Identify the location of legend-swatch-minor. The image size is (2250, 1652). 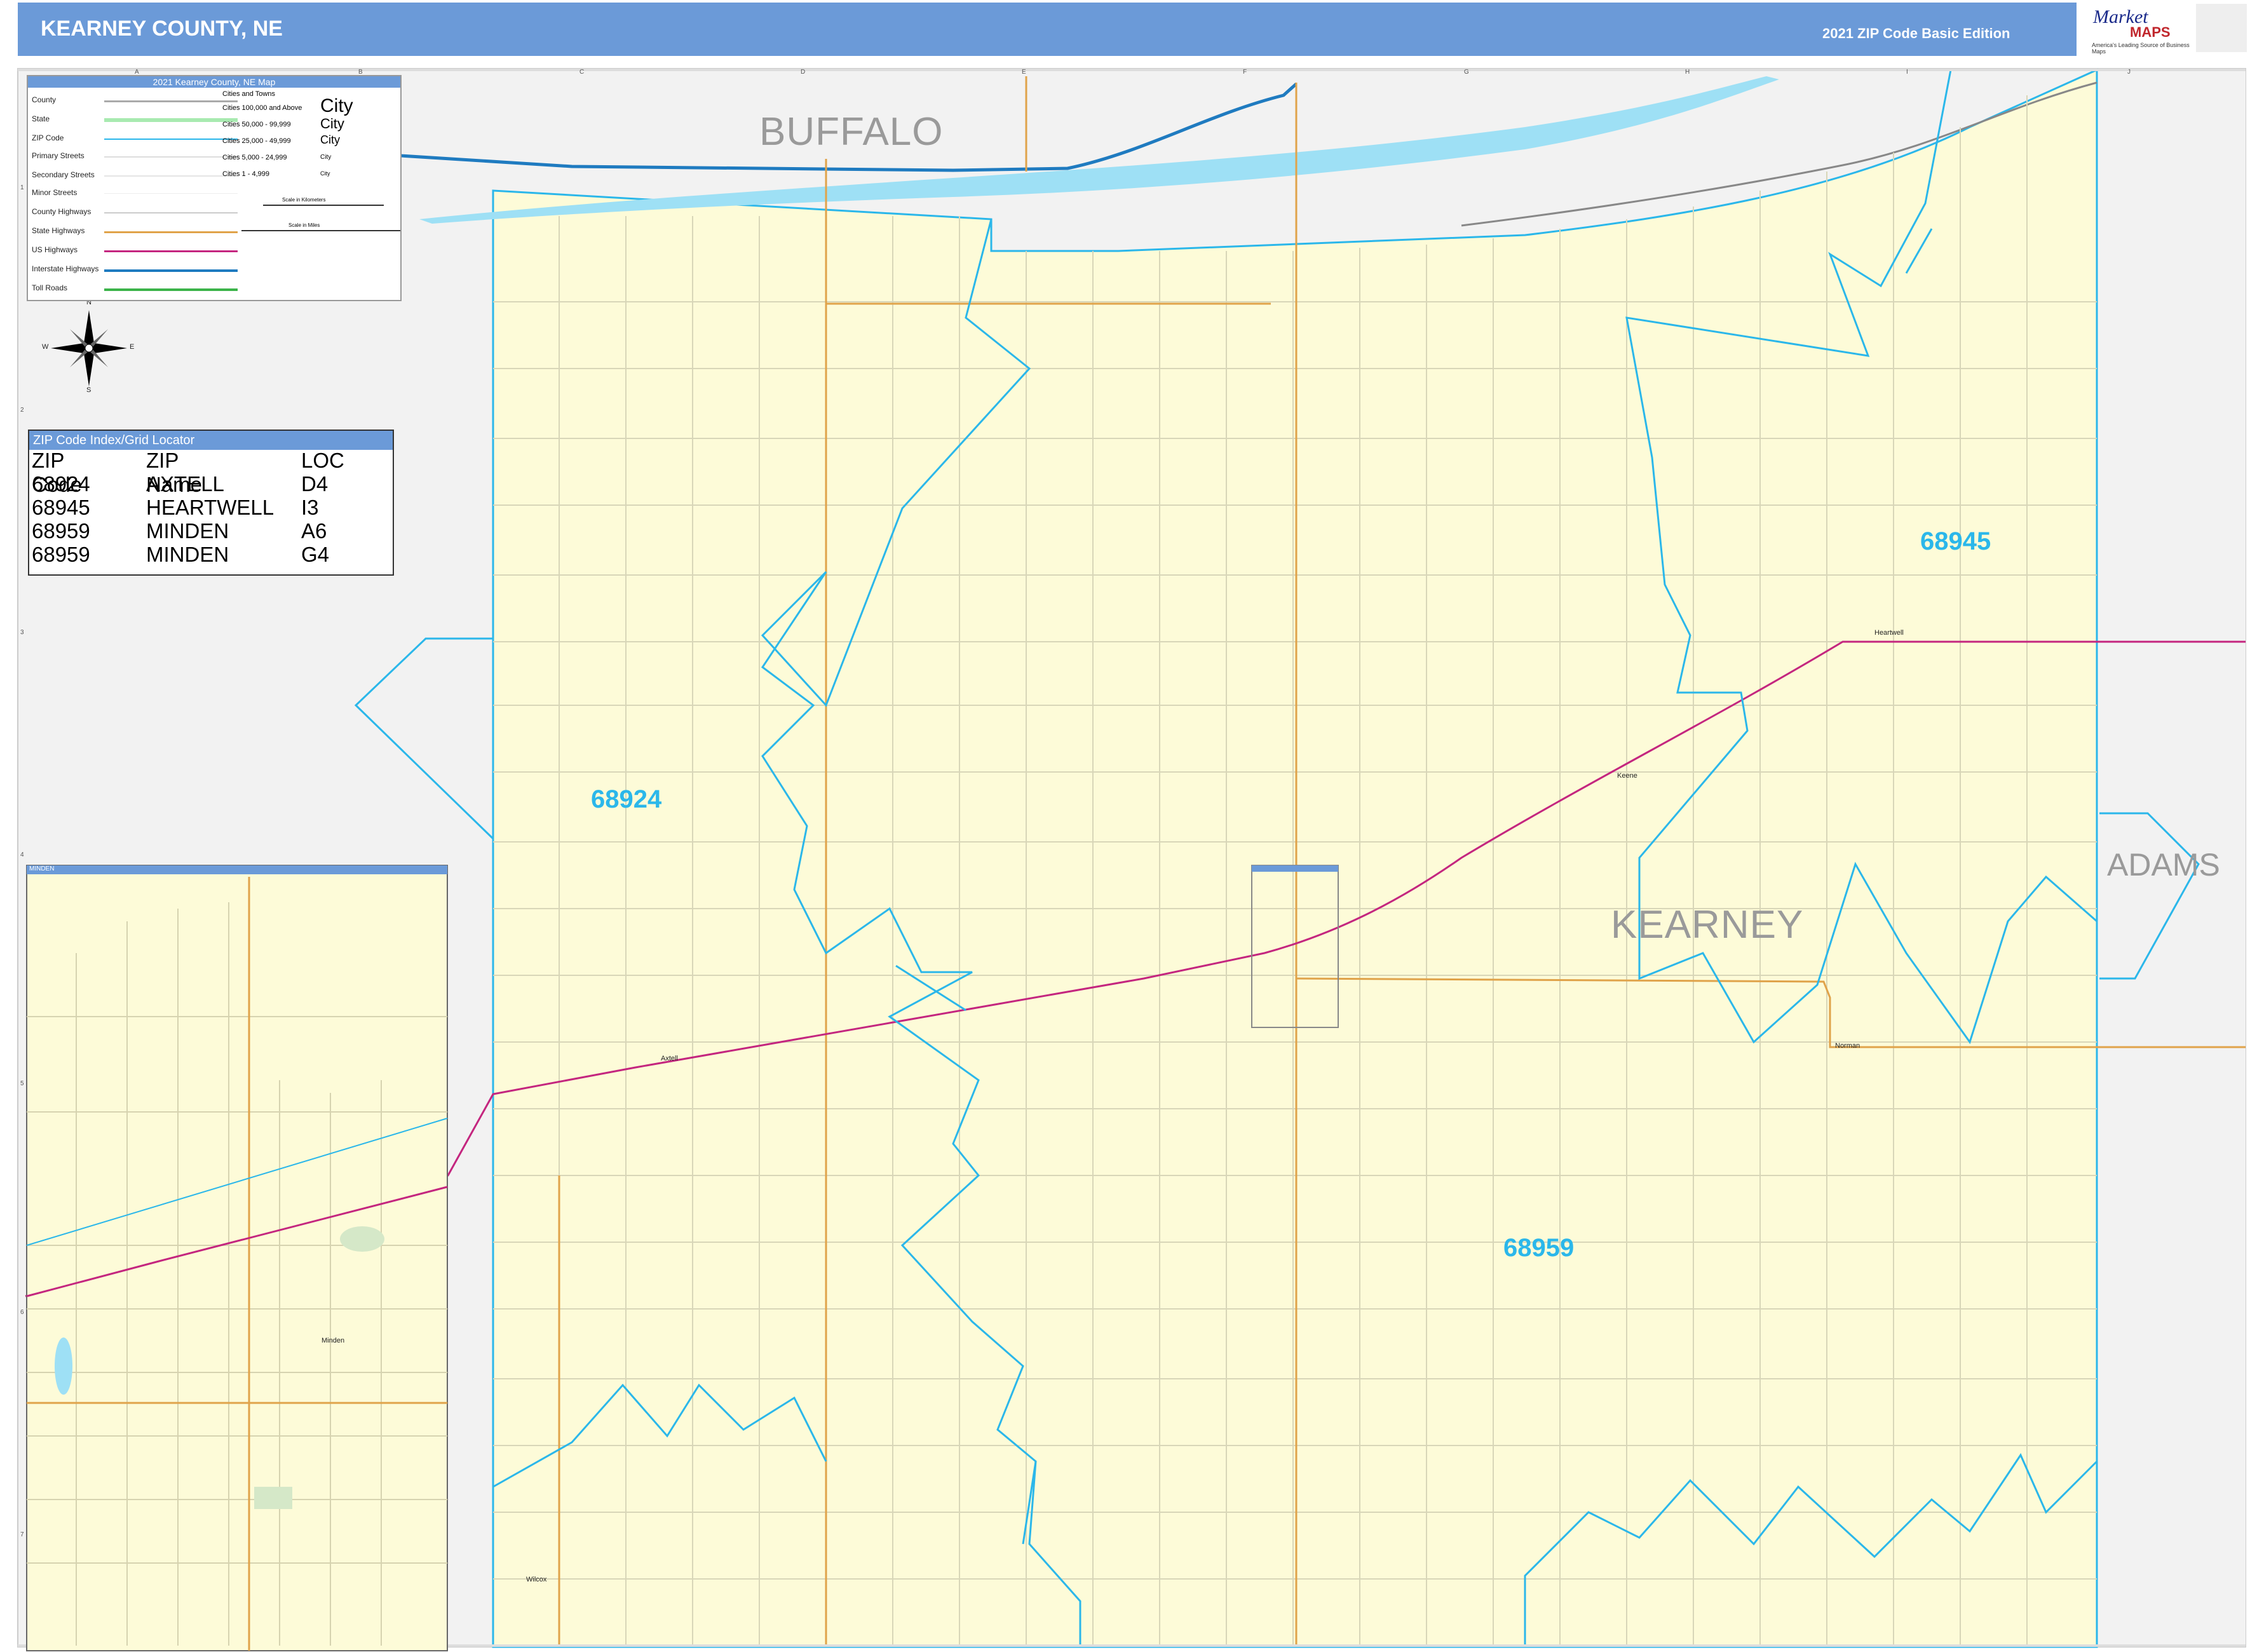
(171, 193).